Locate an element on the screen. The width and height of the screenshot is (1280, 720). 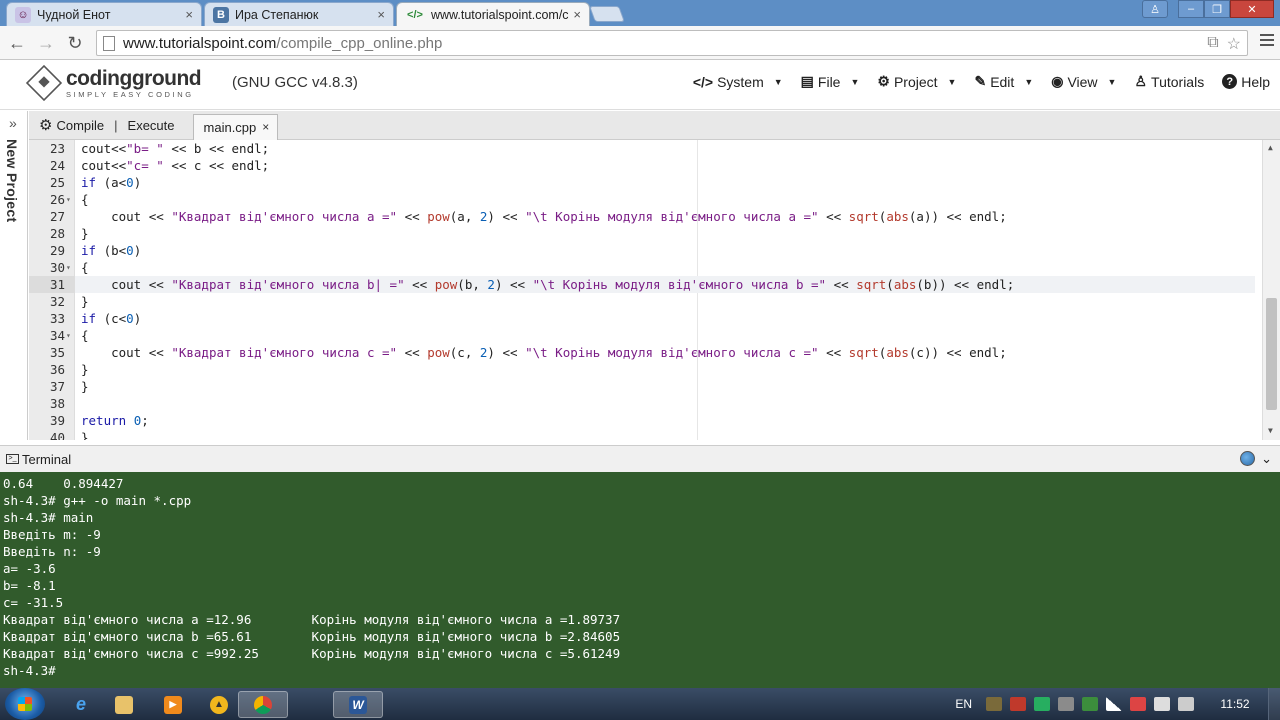
line-number: 37 is located at coordinates (57, 386).